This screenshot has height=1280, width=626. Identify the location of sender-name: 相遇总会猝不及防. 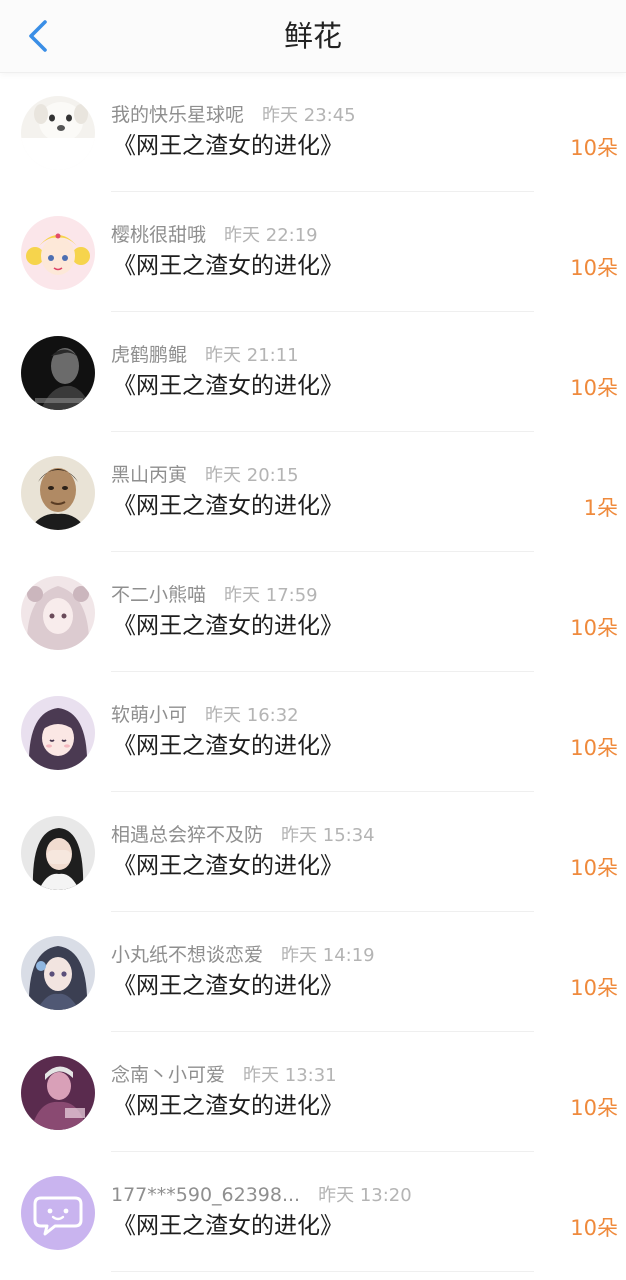
(187, 835).